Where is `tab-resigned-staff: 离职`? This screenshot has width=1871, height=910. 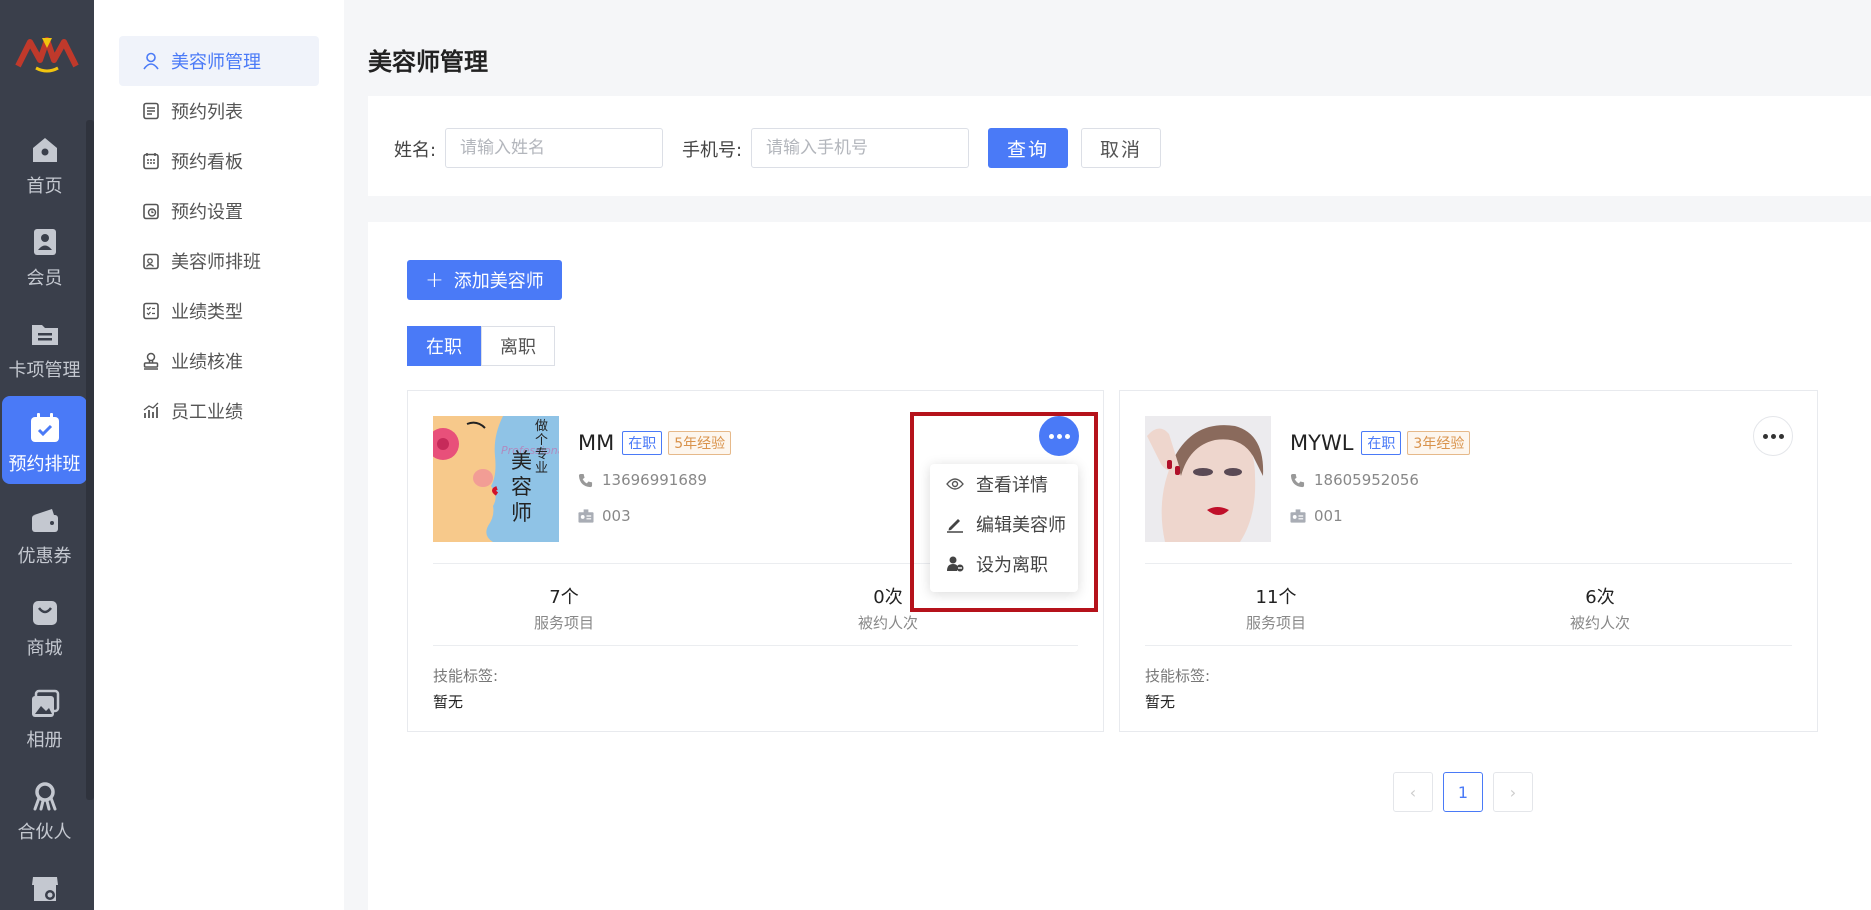 tab-resigned-staff: 离职 is located at coordinates (518, 346).